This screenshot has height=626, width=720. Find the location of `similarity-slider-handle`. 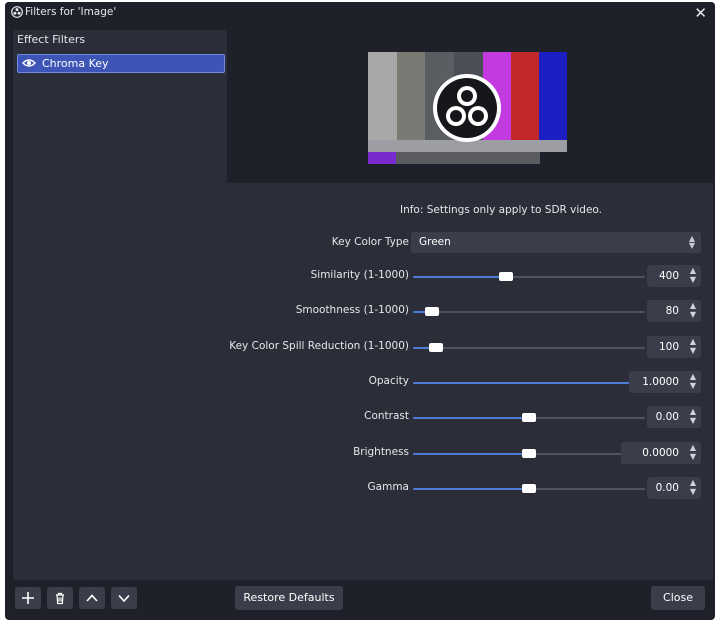

similarity-slider-handle is located at coordinates (506, 276).